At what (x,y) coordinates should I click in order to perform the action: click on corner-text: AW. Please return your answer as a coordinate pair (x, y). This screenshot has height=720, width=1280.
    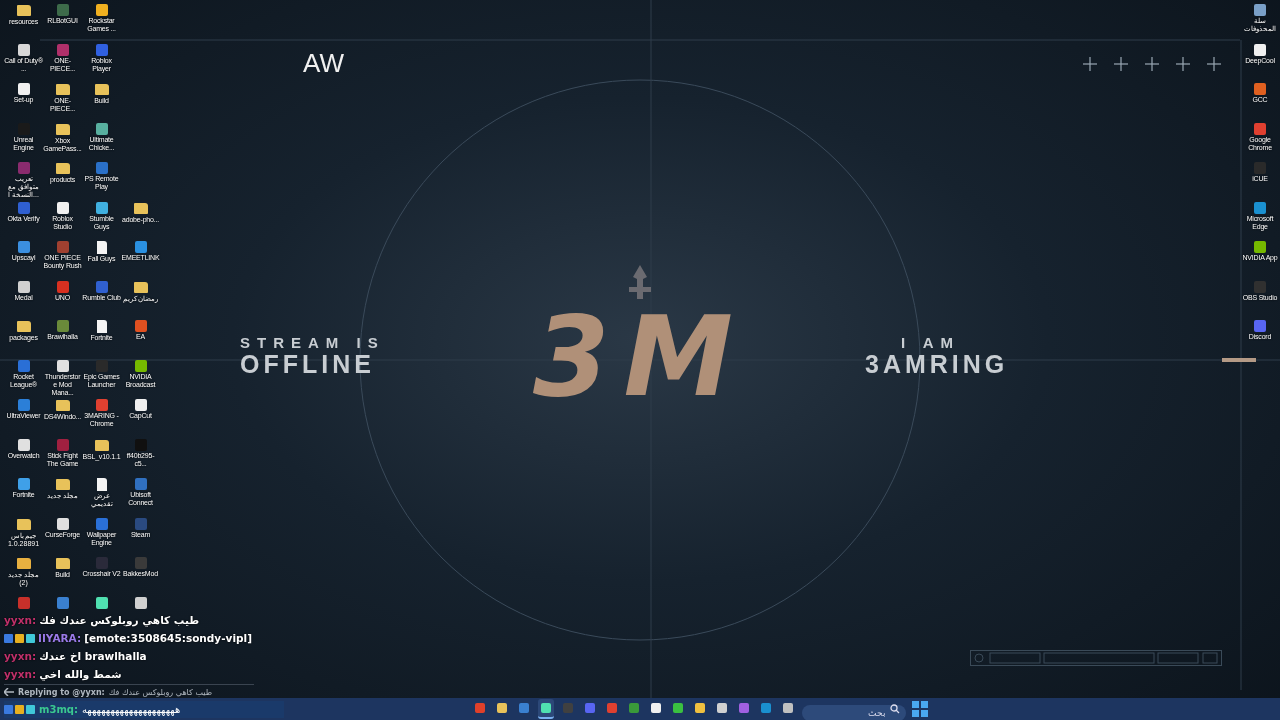
    Looking at the image, I should click on (323, 63).